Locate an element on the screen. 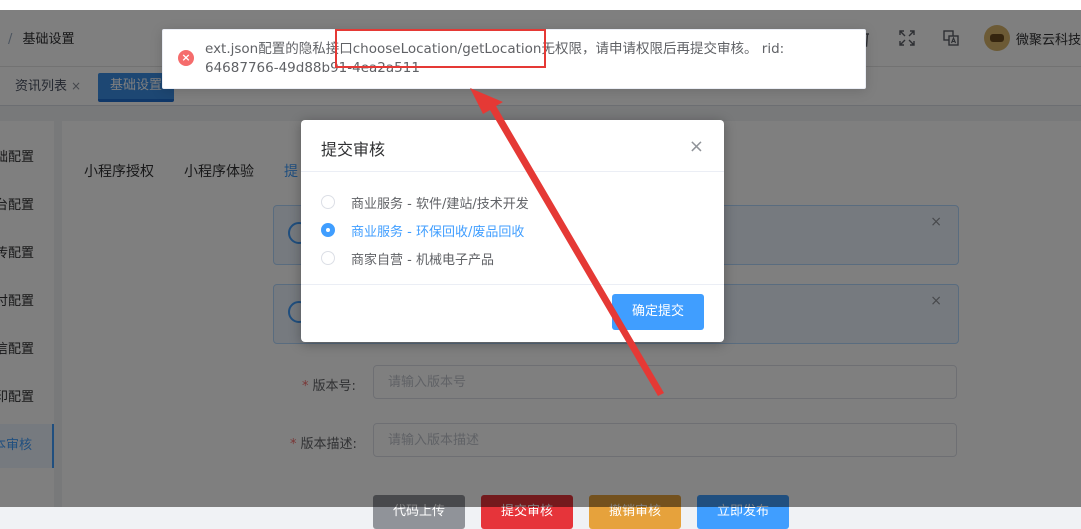 This screenshot has height=529, width=1081. annotation-arrow is located at coordinates (567, 242).